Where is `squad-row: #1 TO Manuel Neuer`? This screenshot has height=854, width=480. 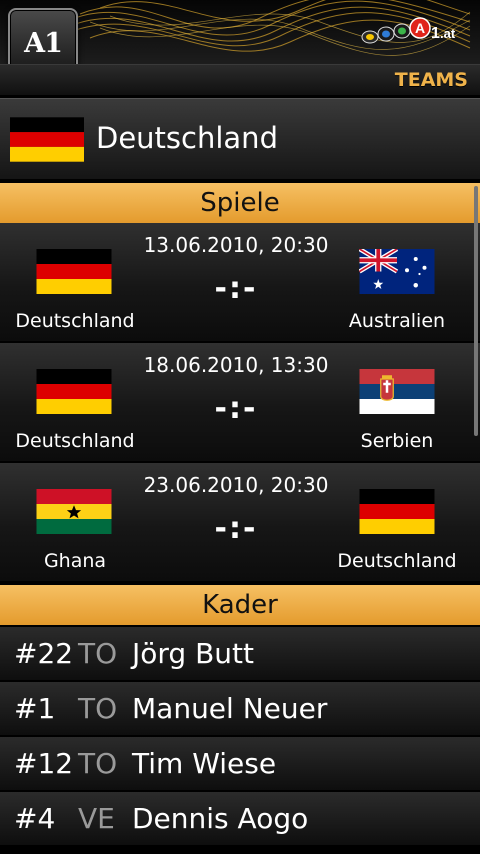
squad-row: #1 TO Manuel Neuer is located at coordinates (240, 709).